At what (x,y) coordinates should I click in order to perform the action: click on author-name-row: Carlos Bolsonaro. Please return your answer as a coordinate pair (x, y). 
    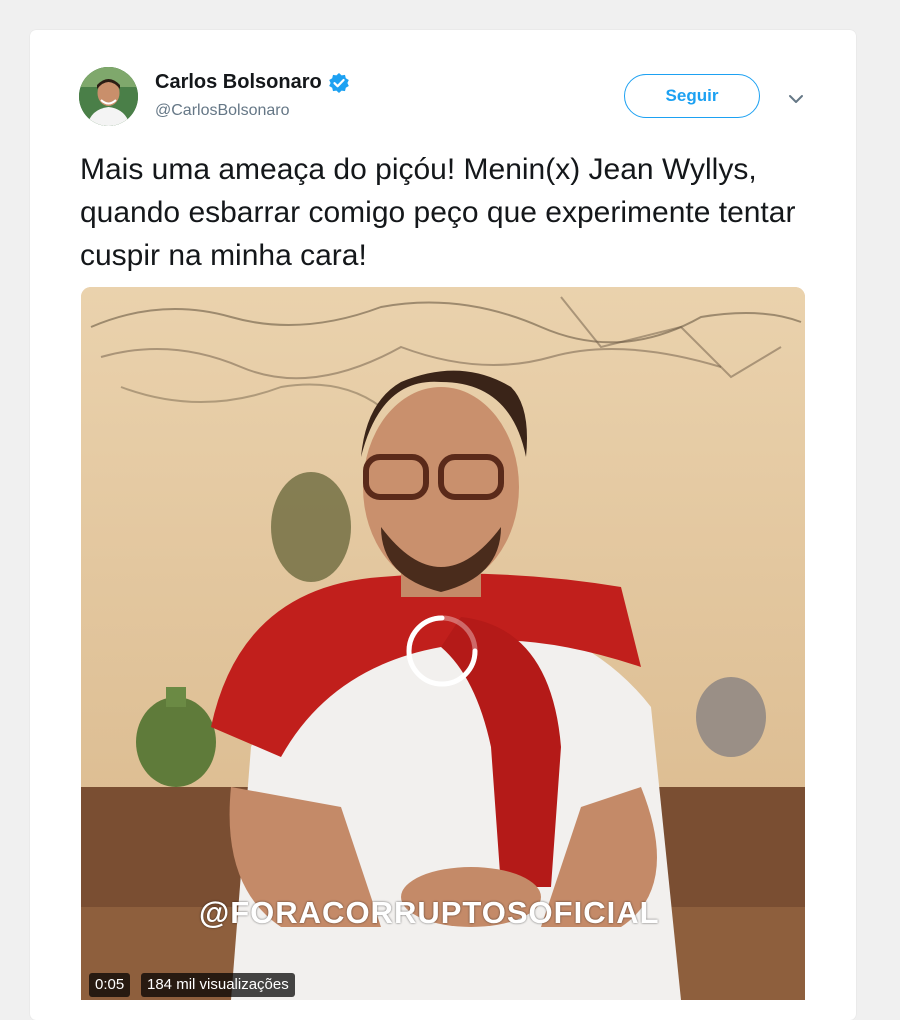
    Looking at the image, I should click on (252, 82).